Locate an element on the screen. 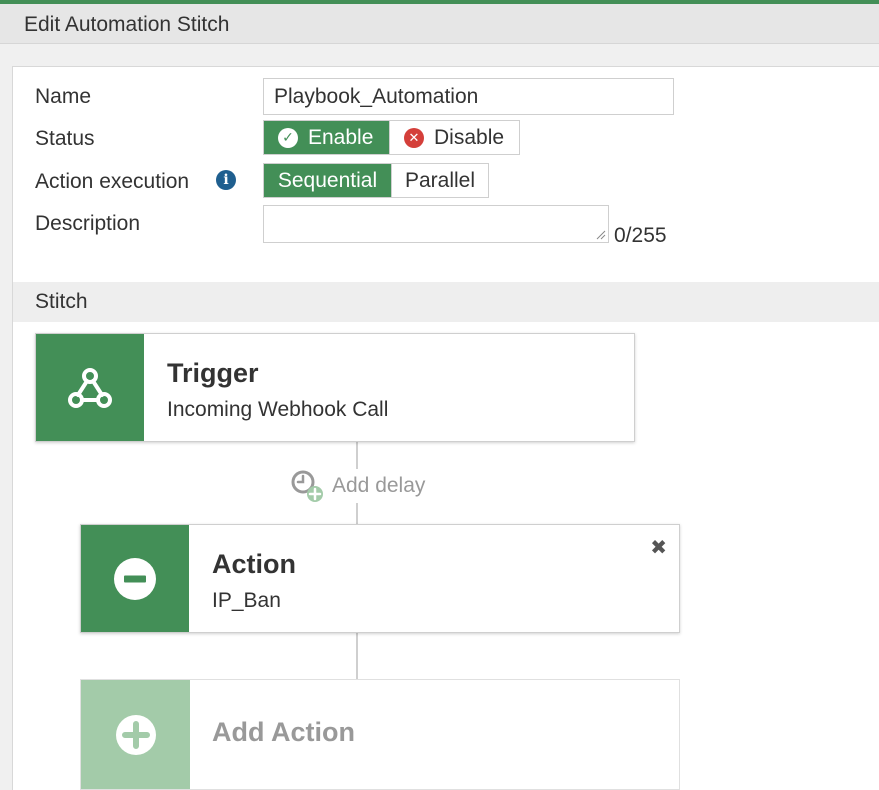 The height and width of the screenshot is (790, 879). status-label: Status is located at coordinates (65, 138).